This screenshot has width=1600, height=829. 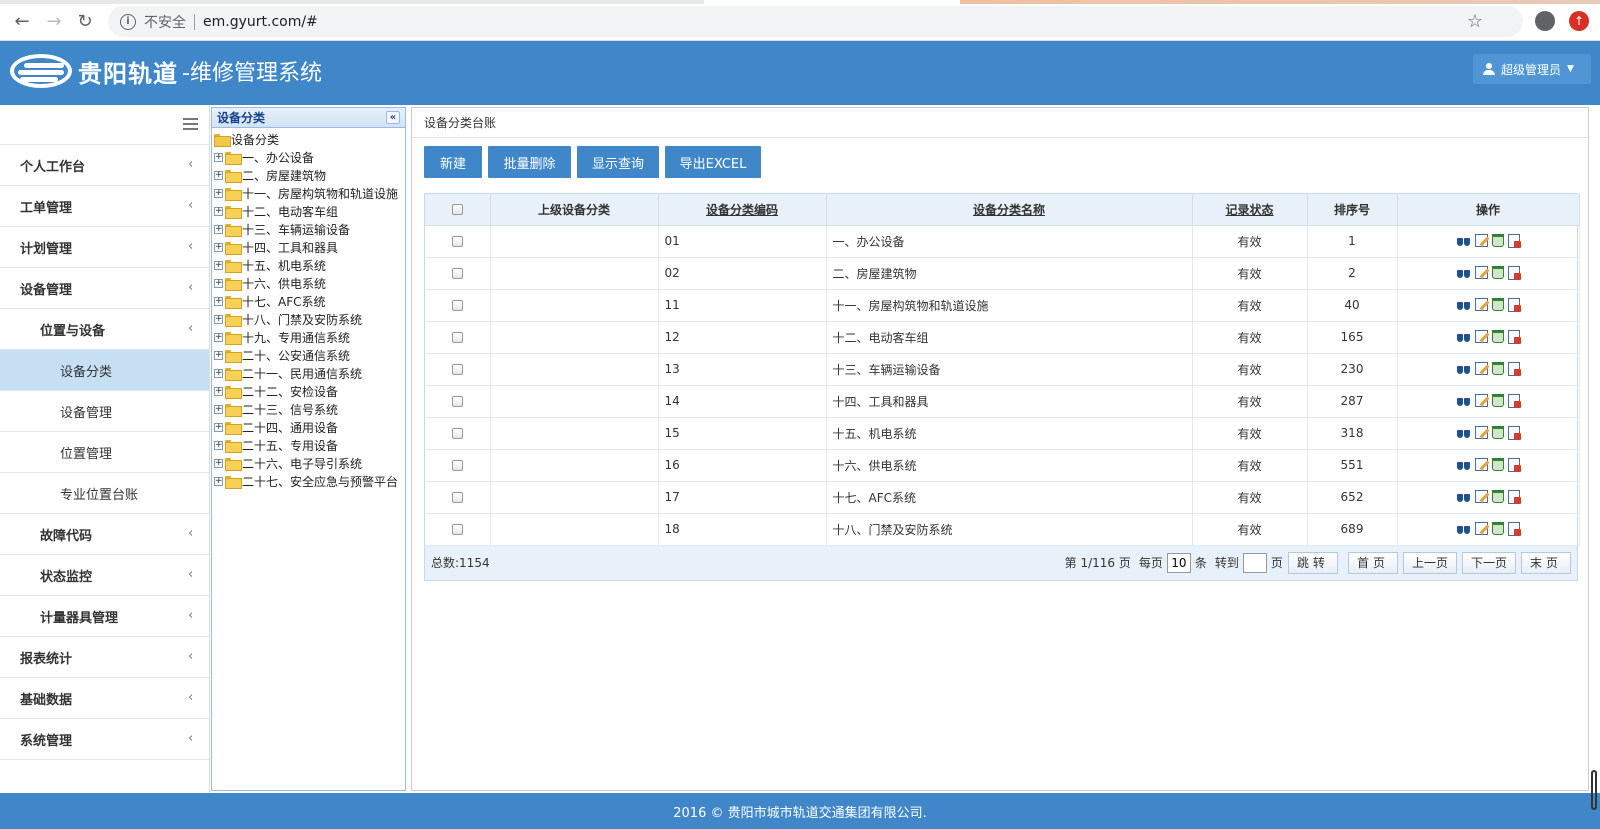 What do you see at coordinates (1545, 562) in the screenshot?
I see `last-page-button: 末页` at bounding box center [1545, 562].